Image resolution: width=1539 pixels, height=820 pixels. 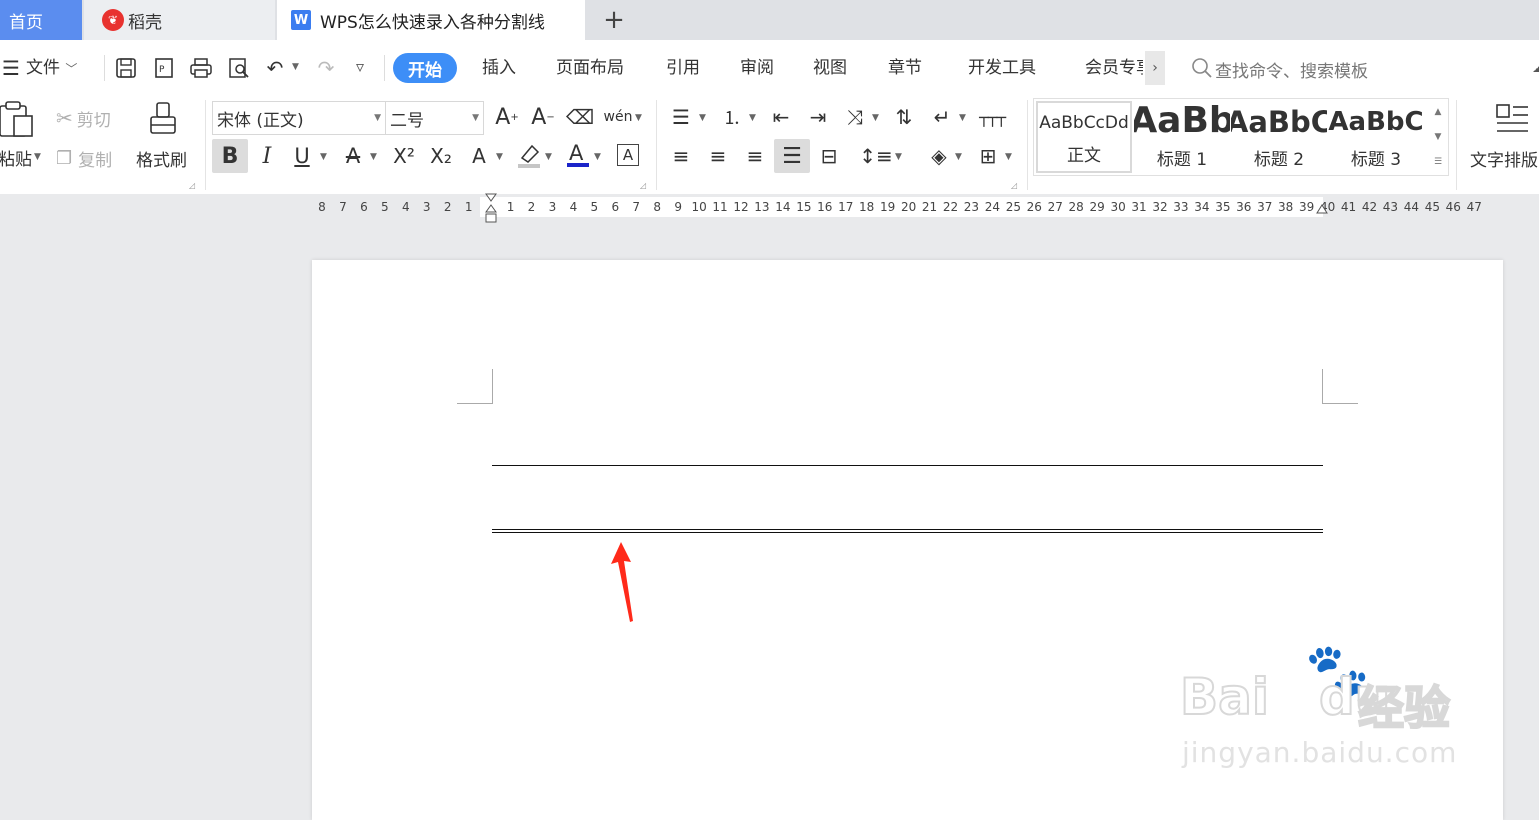 I want to click on text-layout-button: 文字排版, so click(x=1504, y=158).